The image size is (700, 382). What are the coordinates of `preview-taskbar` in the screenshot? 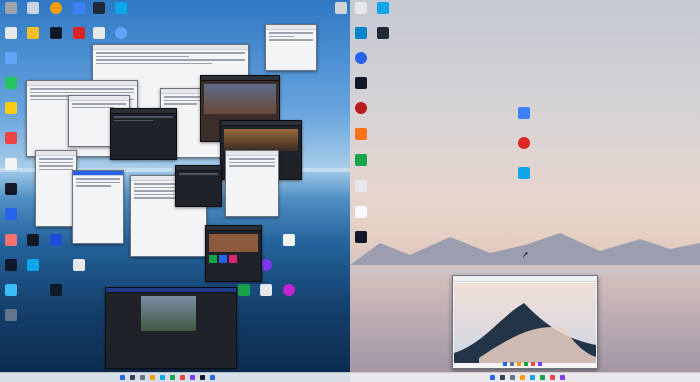 It's located at (522, 364).